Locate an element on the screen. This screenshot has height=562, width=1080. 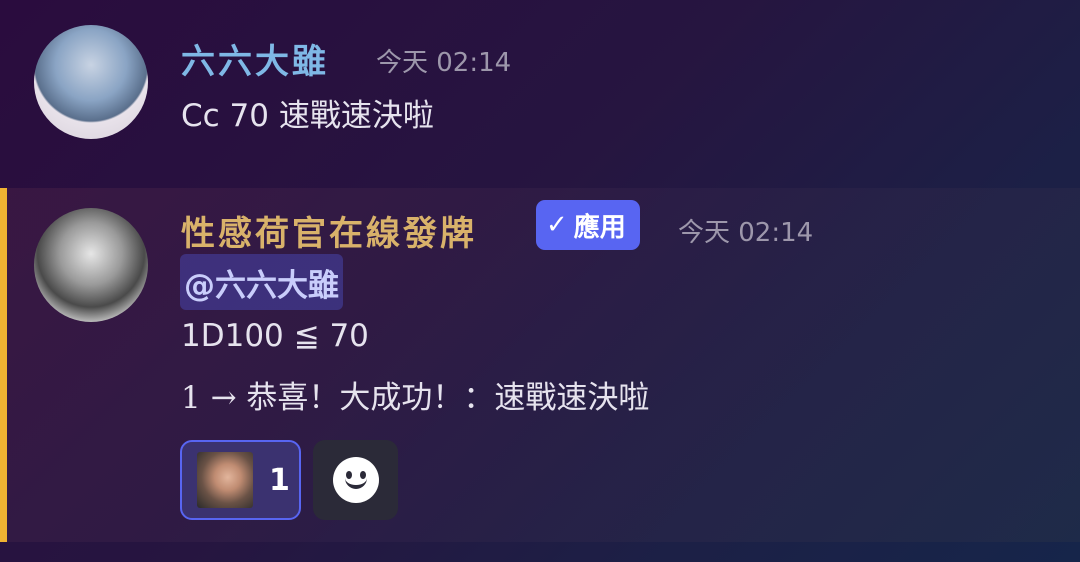
dice-roll-line: 1D100 ≦ 70 is located at coordinates (275, 336).